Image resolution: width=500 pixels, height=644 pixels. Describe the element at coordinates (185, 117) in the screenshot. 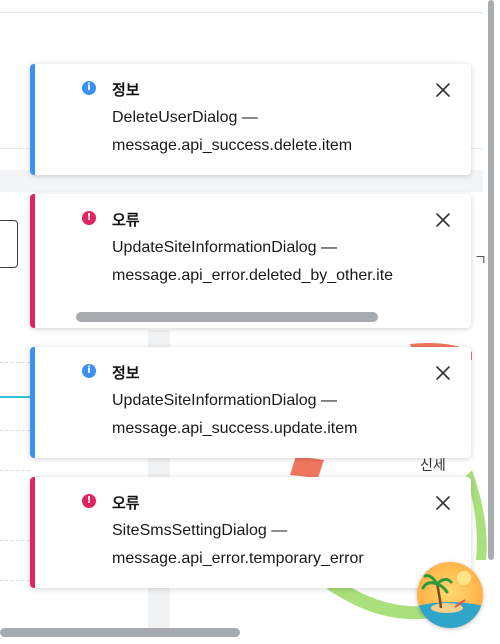

I see `toast-source: DeleteUserDialog —` at that location.